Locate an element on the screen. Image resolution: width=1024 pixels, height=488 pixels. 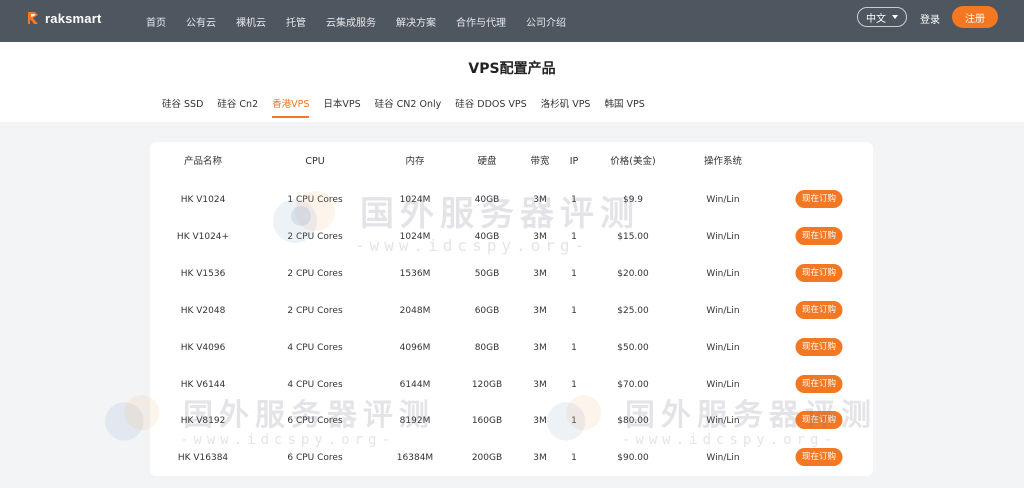
raksmart-logo-icon is located at coordinates (33, 18).